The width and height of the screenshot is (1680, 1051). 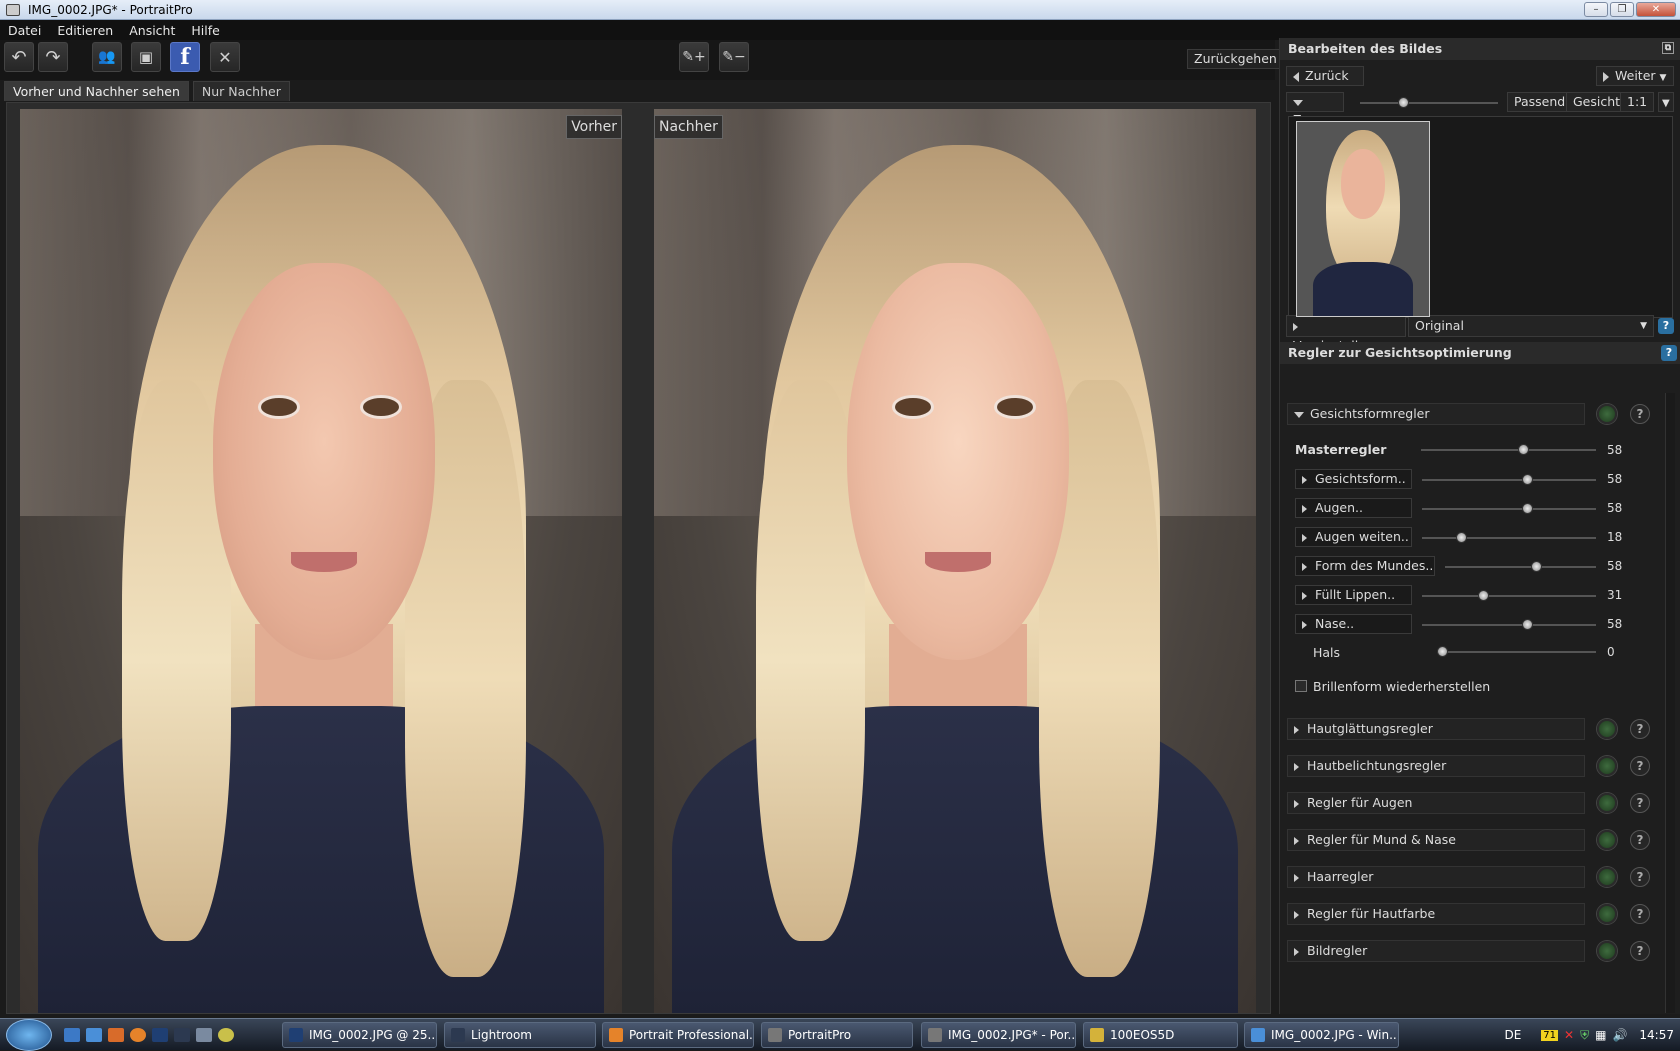 I want to click on tool-icon, so click(x=116, y=1035).